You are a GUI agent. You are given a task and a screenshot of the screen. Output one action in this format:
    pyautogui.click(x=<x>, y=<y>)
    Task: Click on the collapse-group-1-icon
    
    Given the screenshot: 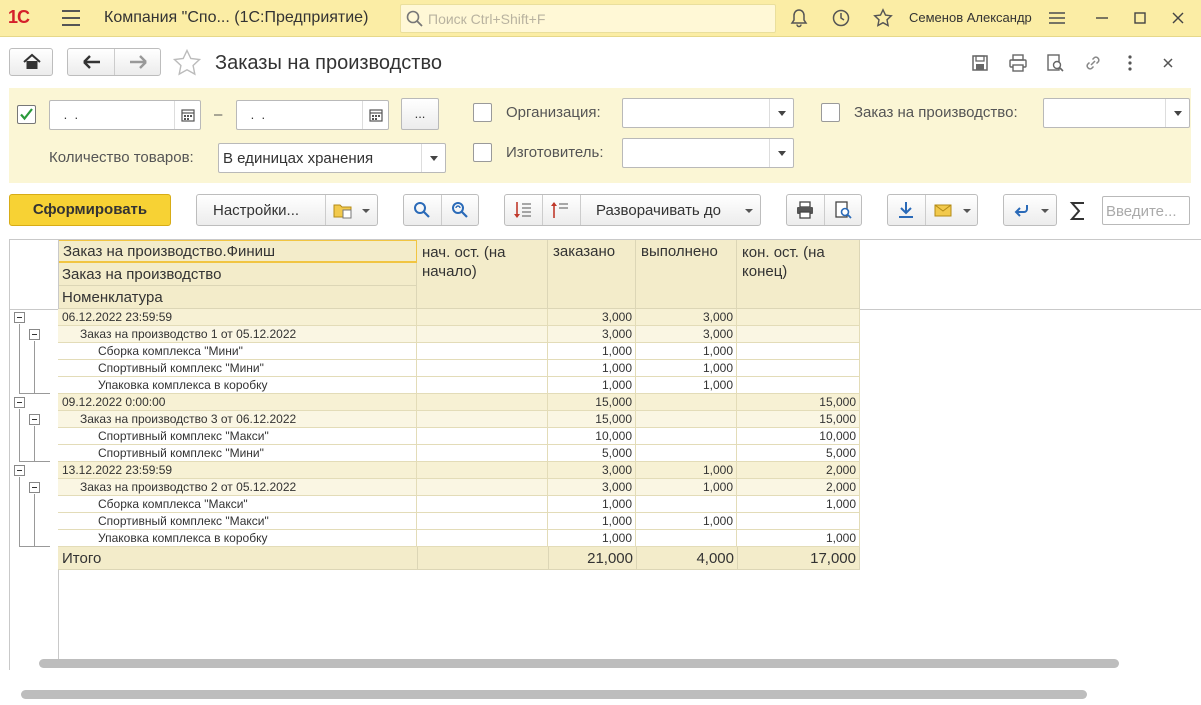 What is the action you would take?
    pyautogui.click(x=19, y=317)
    